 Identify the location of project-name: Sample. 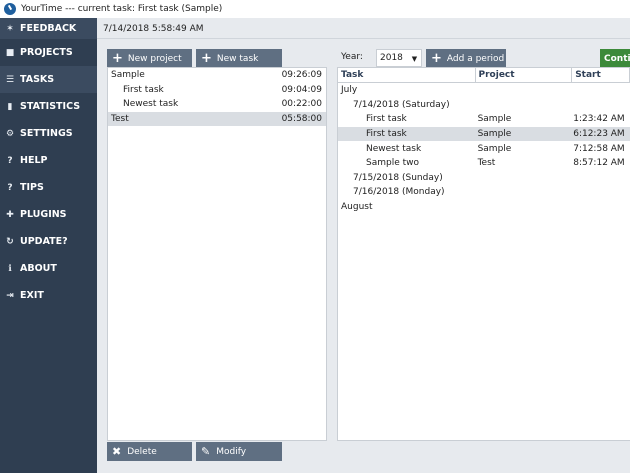
(128, 75).